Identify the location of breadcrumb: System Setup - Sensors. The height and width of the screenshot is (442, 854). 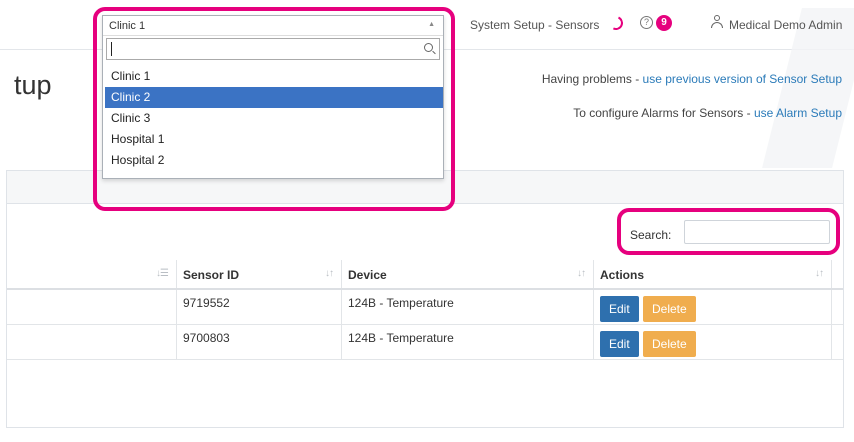
(534, 25).